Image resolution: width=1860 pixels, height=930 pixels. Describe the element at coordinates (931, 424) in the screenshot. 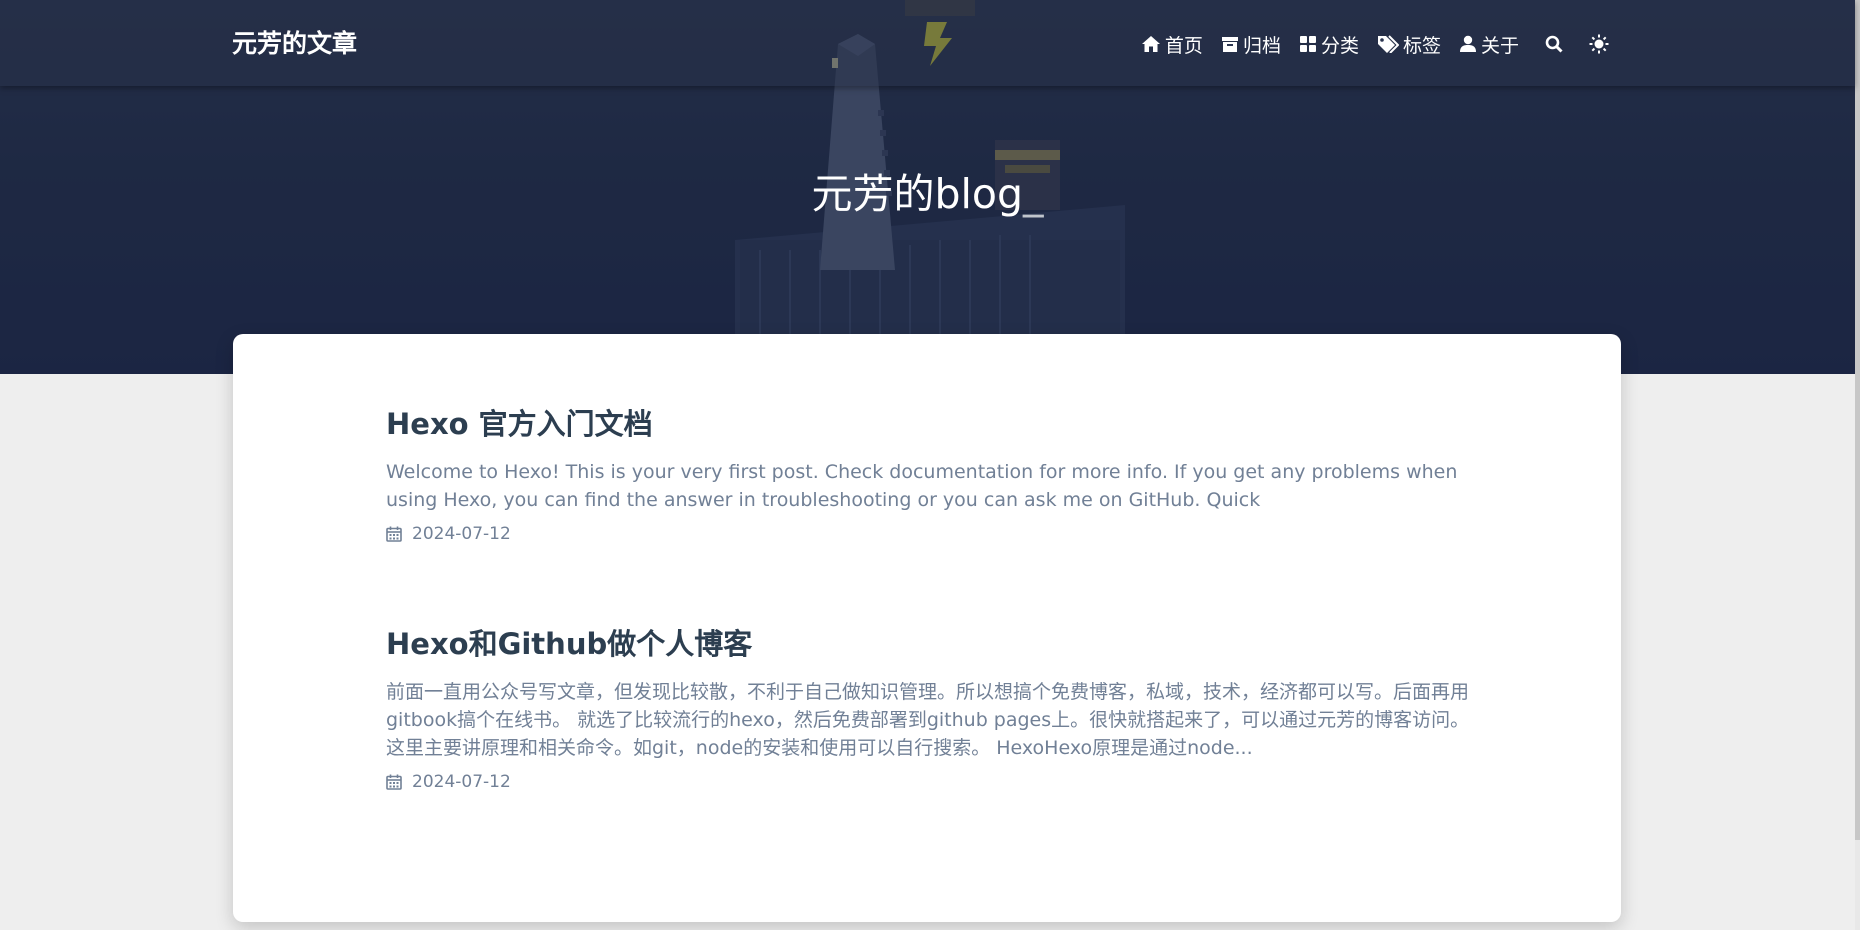

I see `post-title: Hexo 官方入门文档` at that location.